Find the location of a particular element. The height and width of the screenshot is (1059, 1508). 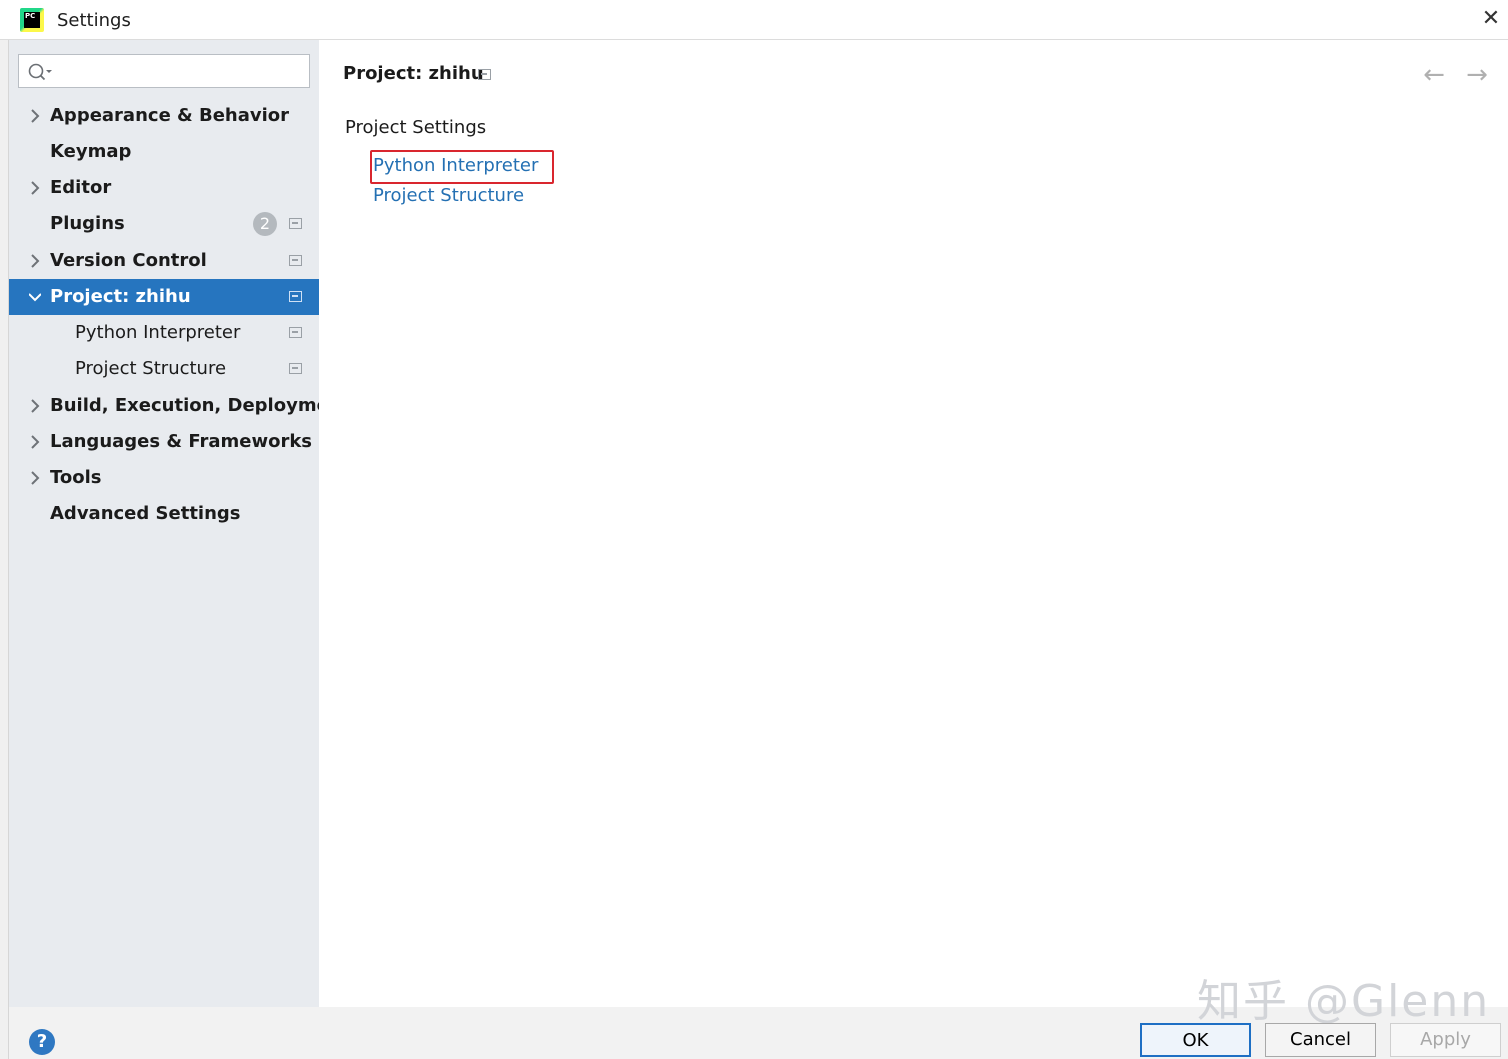

sidebar-item-languages-frameworks: Languages & Frameworks is located at coordinates (164, 442).